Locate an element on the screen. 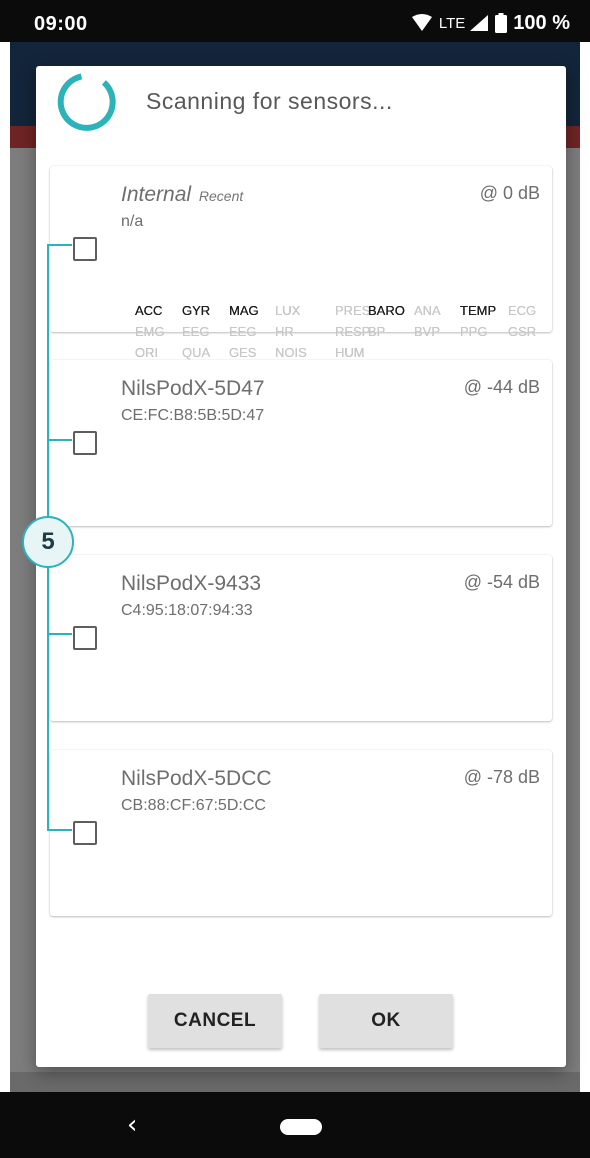  sensor-capability-label: LUX is located at coordinates (288, 310).